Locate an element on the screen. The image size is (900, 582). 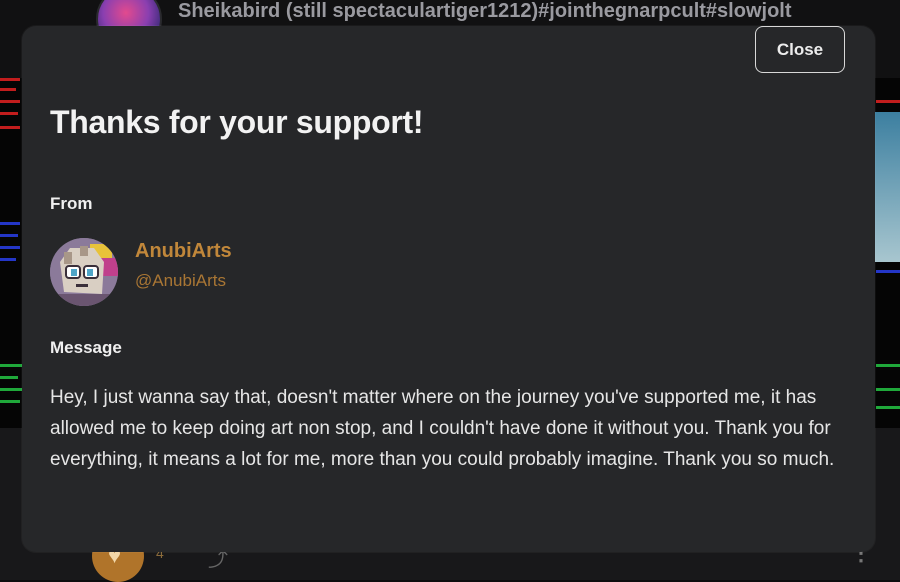
supporter-handle: @AnubiArts is located at coordinates (180, 281).